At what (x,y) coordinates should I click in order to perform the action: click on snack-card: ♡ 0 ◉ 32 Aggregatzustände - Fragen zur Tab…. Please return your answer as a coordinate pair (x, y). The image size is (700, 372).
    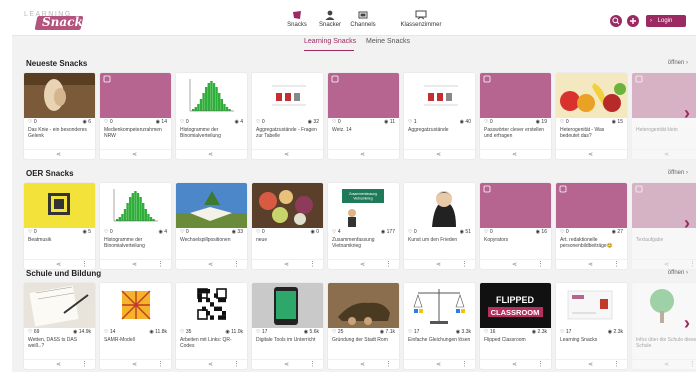
    Looking at the image, I should click on (287, 116).